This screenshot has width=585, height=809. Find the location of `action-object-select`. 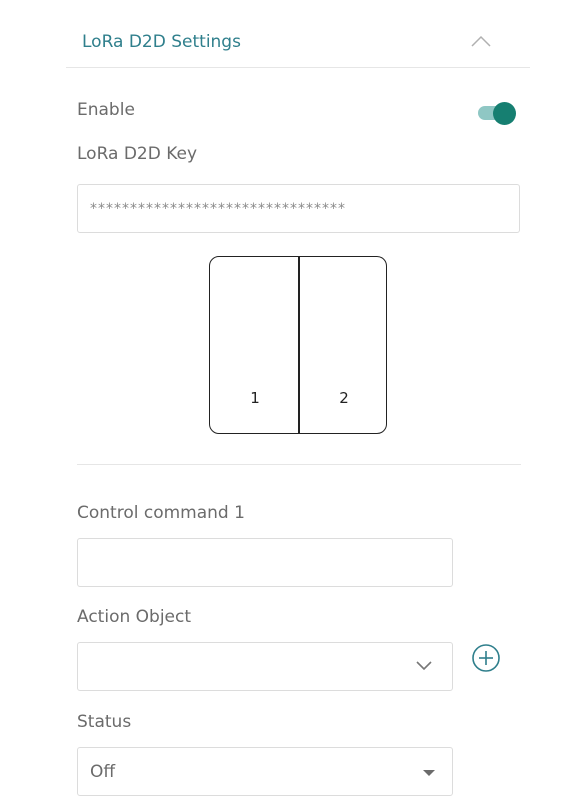

action-object-select is located at coordinates (265, 666).